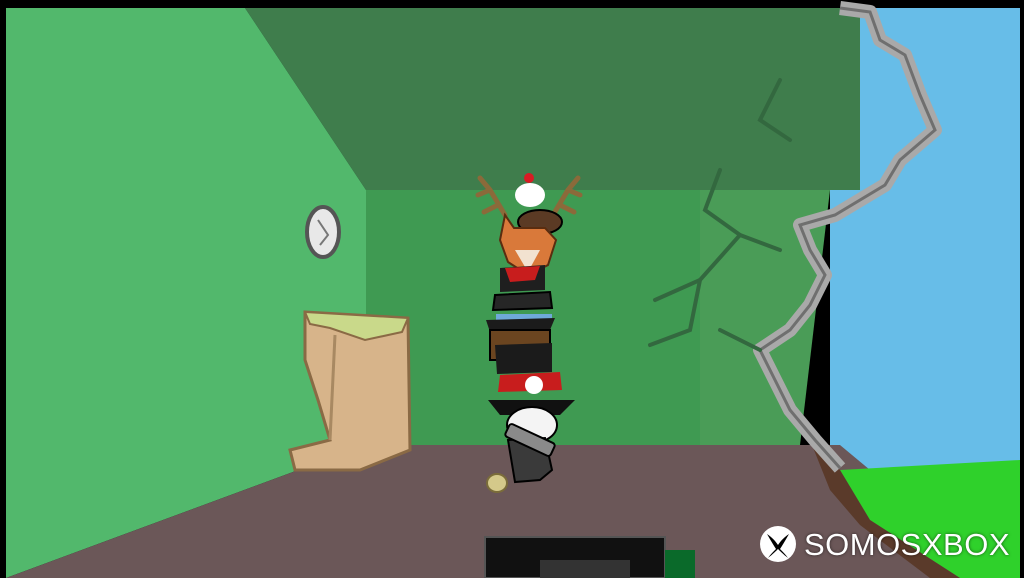 This screenshot has width=1024, height=578. Describe the element at coordinates (777, 544) in the screenshot. I see `xbox-logo-icon` at that location.